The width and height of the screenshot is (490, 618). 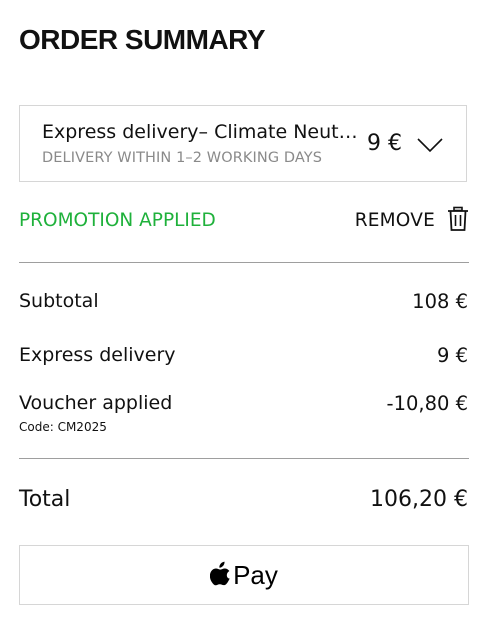 I want to click on apple-pay-button: Pay, so click(x=244, y=575).